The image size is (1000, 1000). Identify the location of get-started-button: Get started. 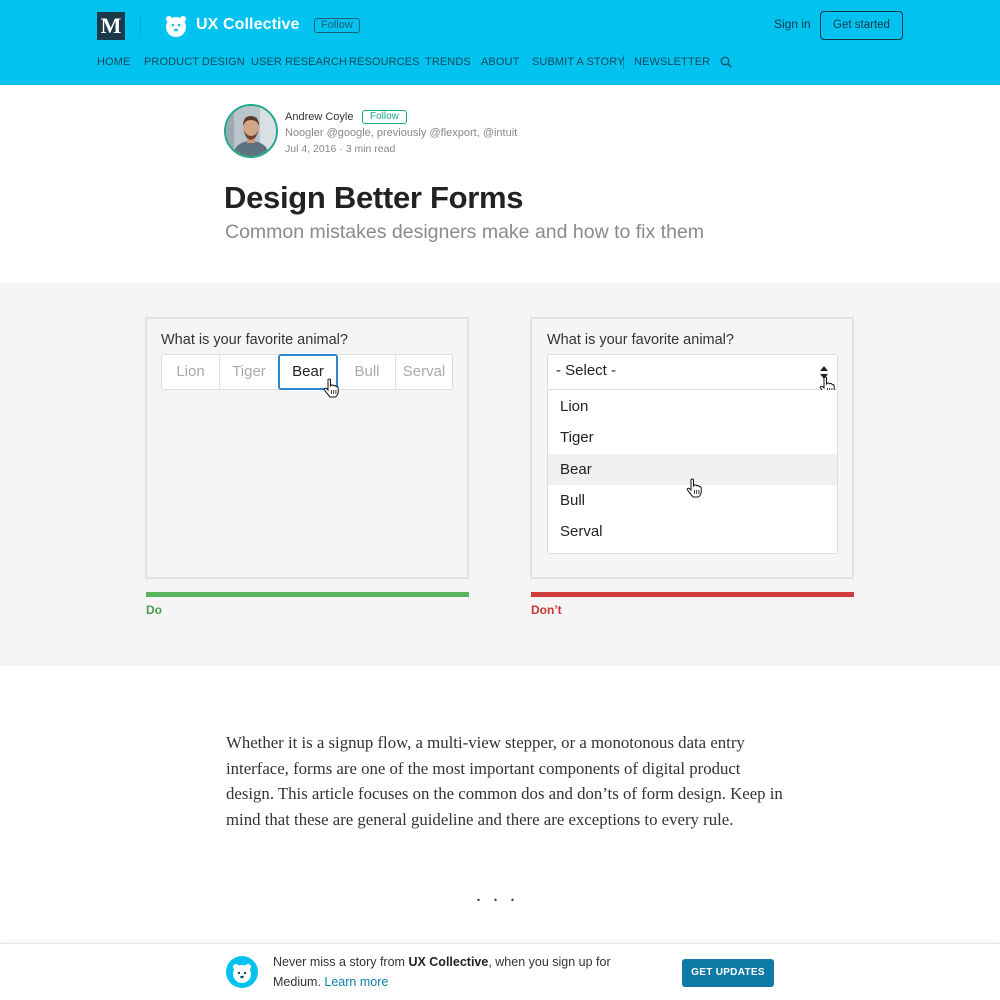
(861, 25).